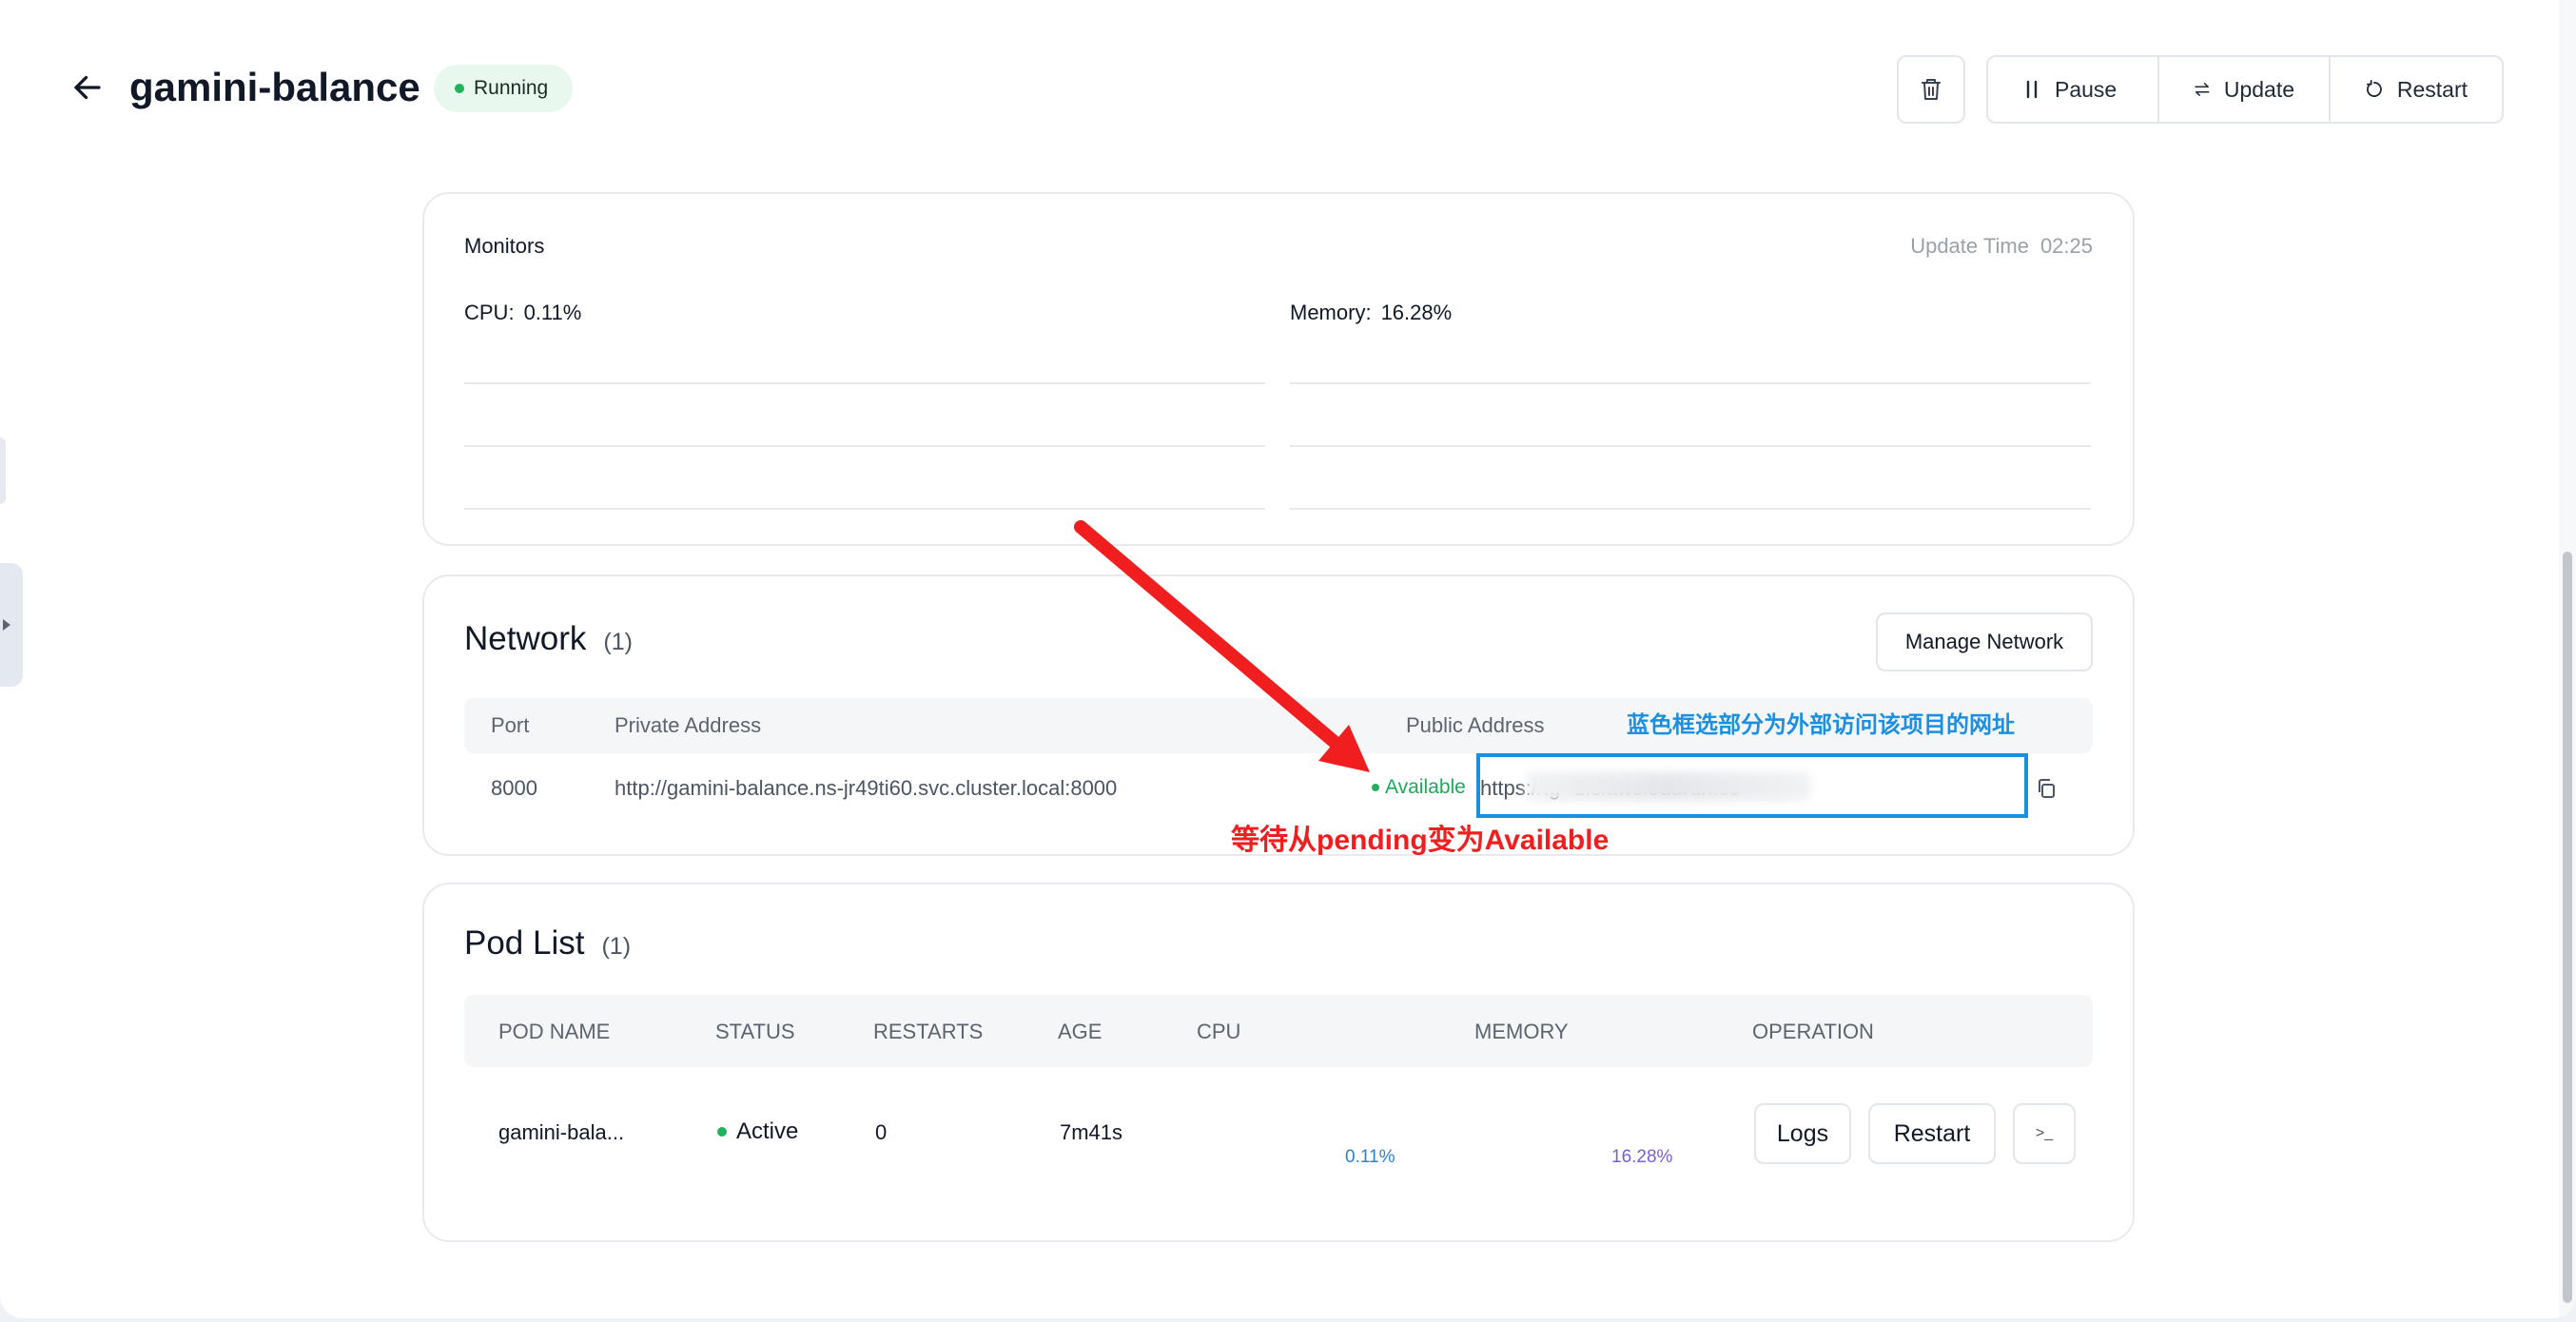 This screenshot has width=2576, height=1322. What do you see at coordinates (2032, 89) in the screenshot?
I see `pause-icon` at bounding box center [2032, 89].